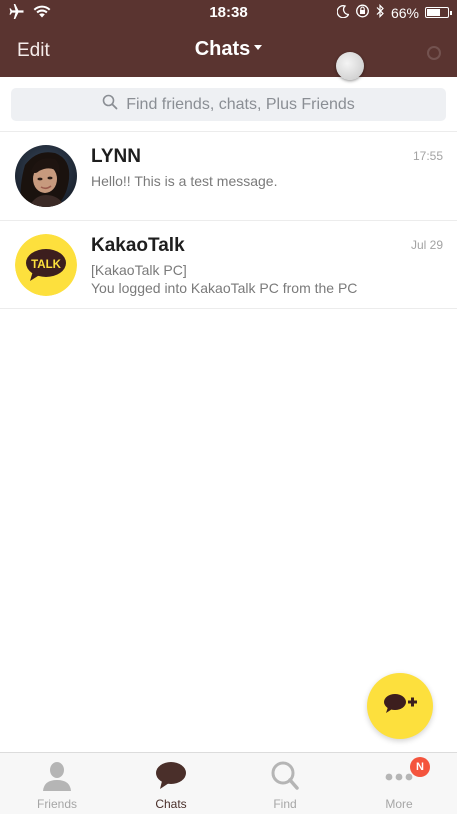 The width and height of the screenshot is (457, 814). I want to click on bluetooth-icon, so click(380, 12).